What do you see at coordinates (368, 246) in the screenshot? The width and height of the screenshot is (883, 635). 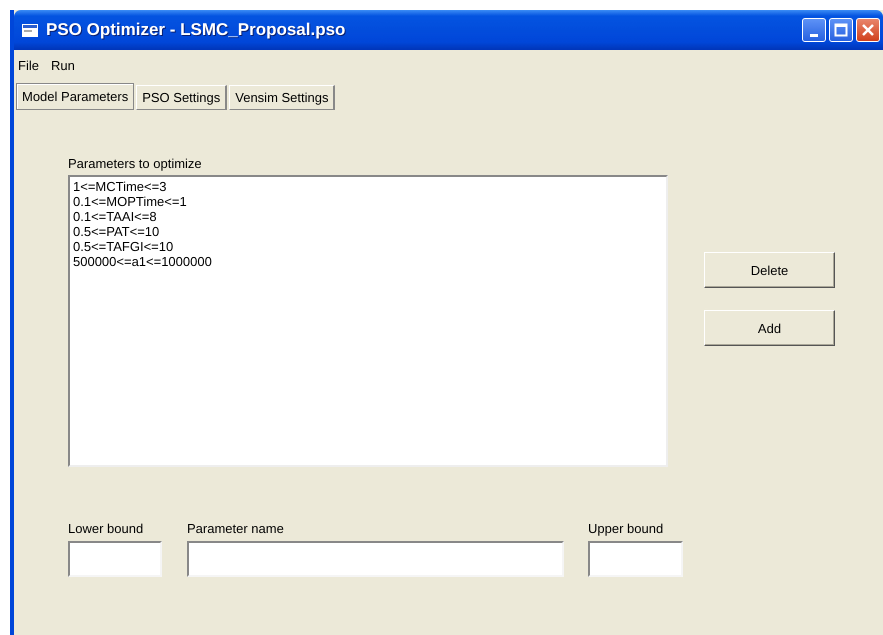 I see `list-item: 0.5<=TAFGI<=10` at bounding box center [368, 246].